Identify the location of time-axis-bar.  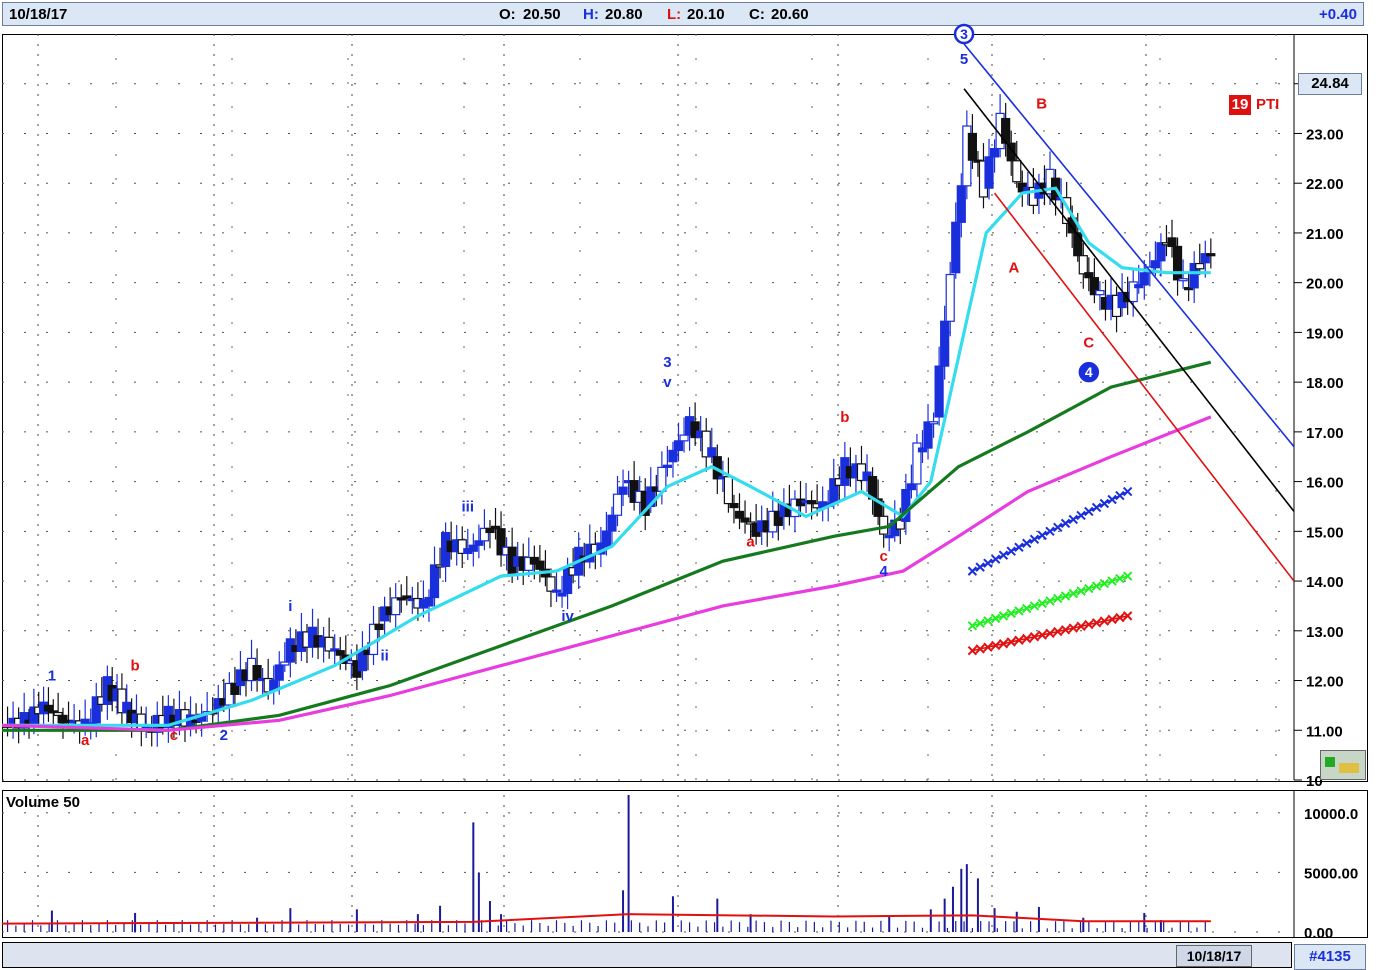
(647, 955).